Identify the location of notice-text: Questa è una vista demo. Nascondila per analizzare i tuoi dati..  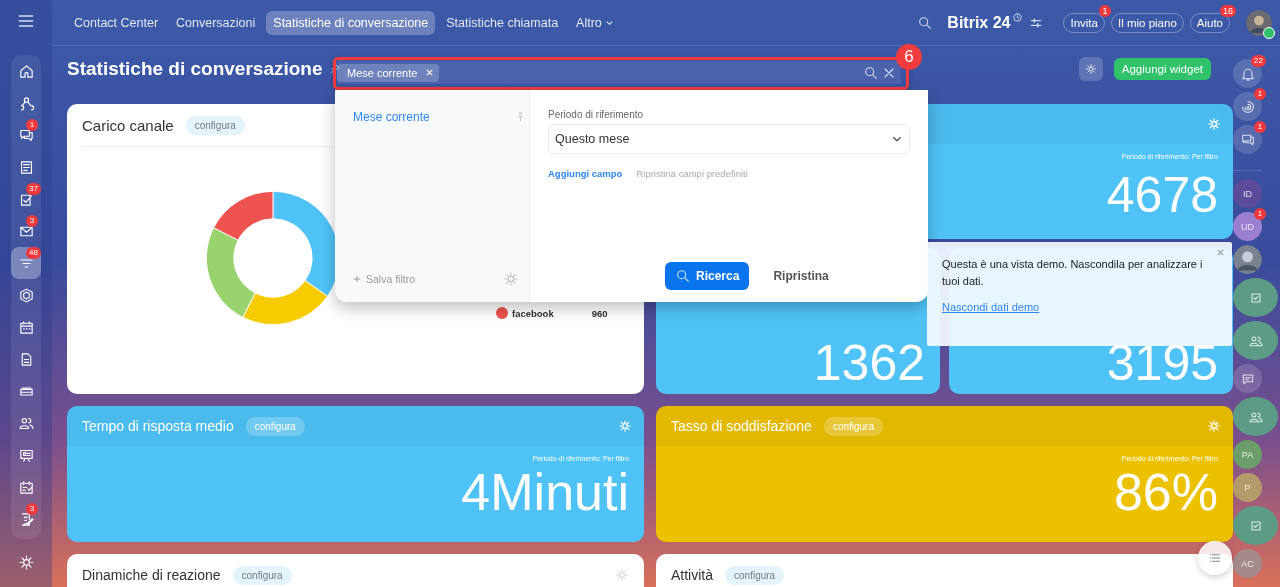
(1073, 273).